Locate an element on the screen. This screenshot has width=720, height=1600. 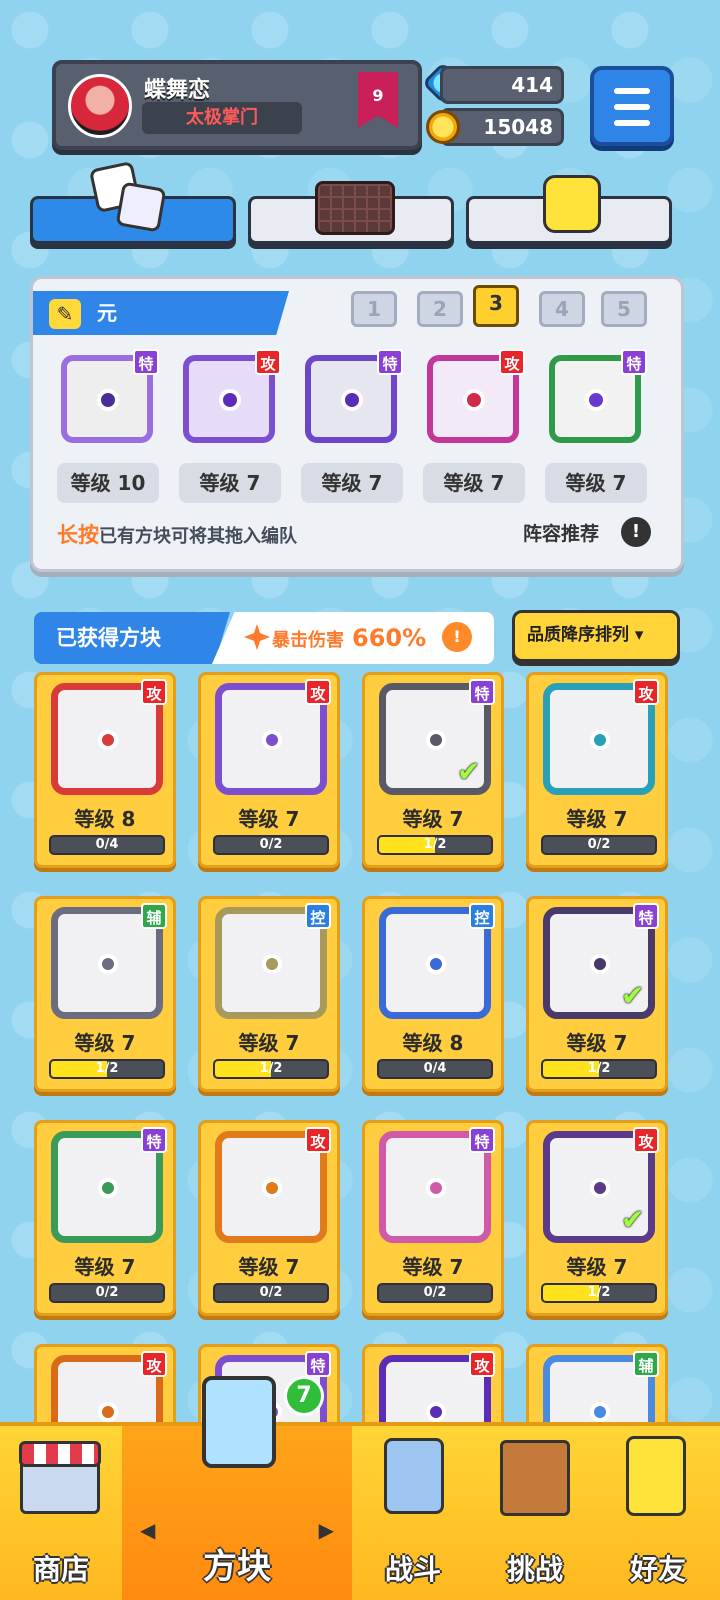
progress-text: 0/4 is located at coordinates (107, 844).